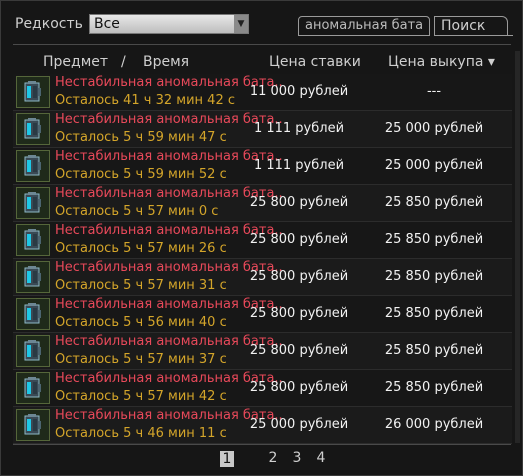  I want to click on time-left: Осталось 5 ч 46 мин 11 с, so click(141, 433).